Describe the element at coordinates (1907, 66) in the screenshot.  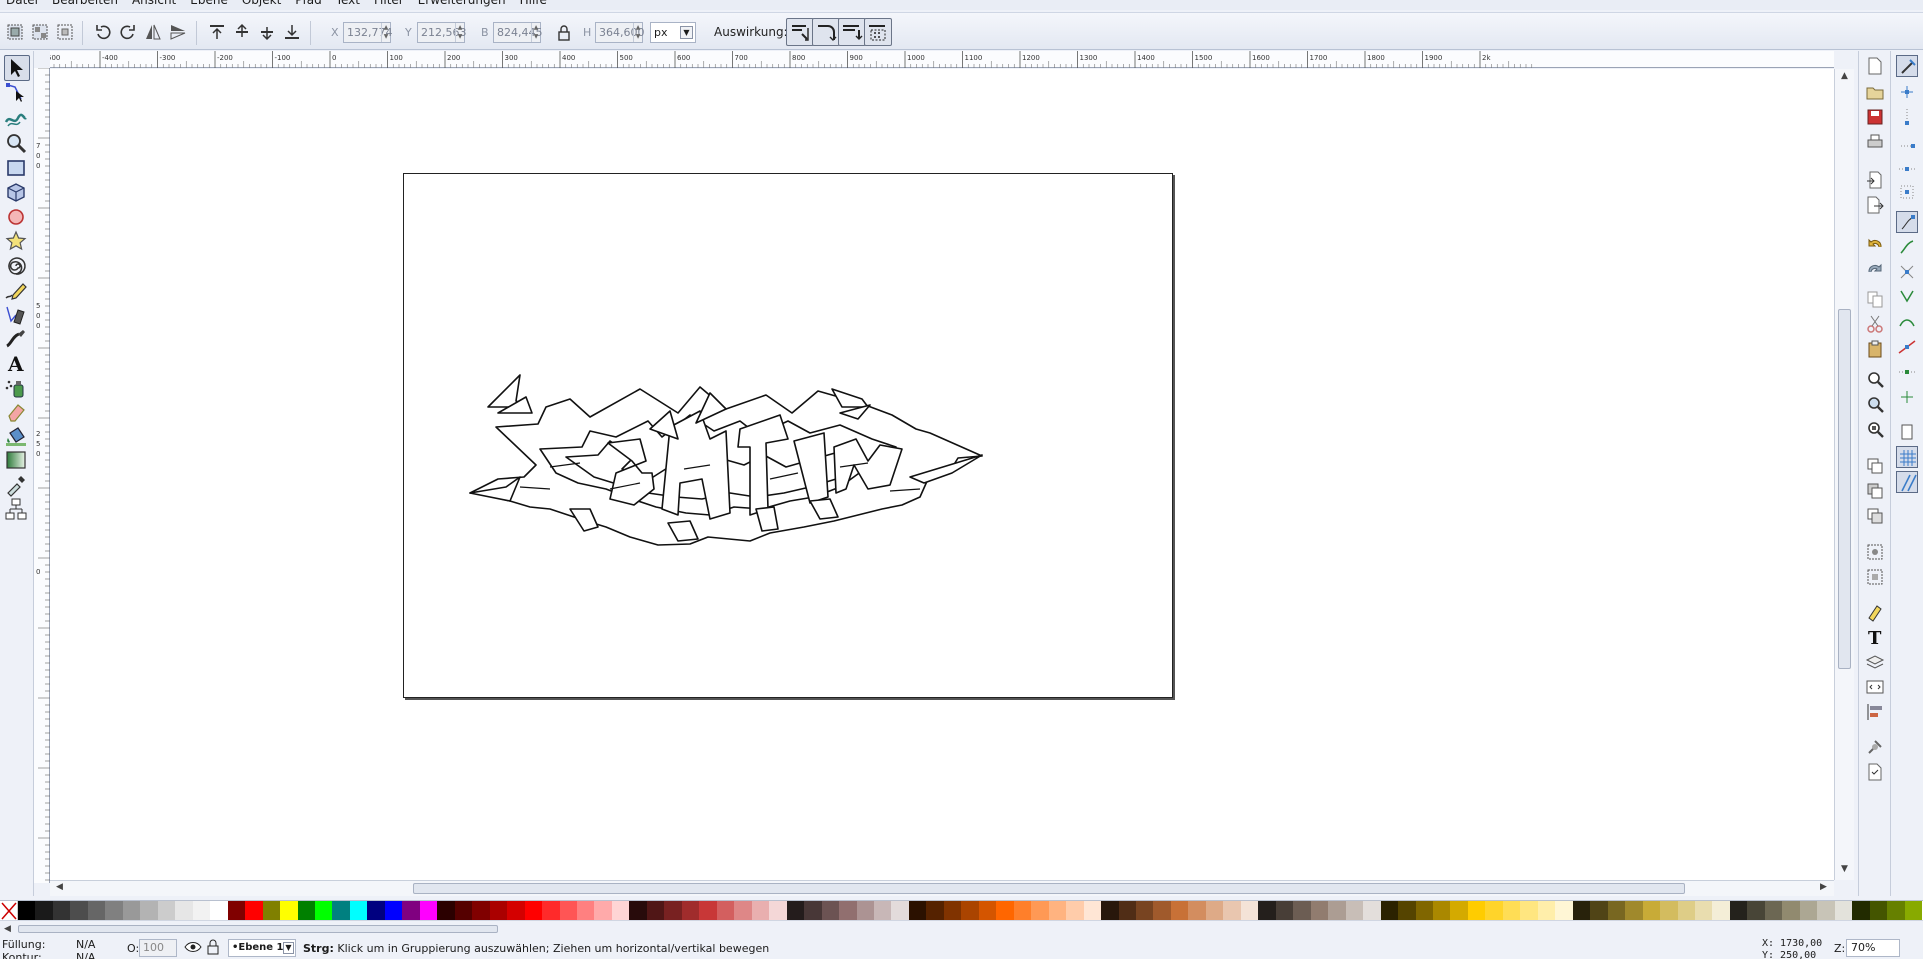
I see `snap-enable-icon` at that location.